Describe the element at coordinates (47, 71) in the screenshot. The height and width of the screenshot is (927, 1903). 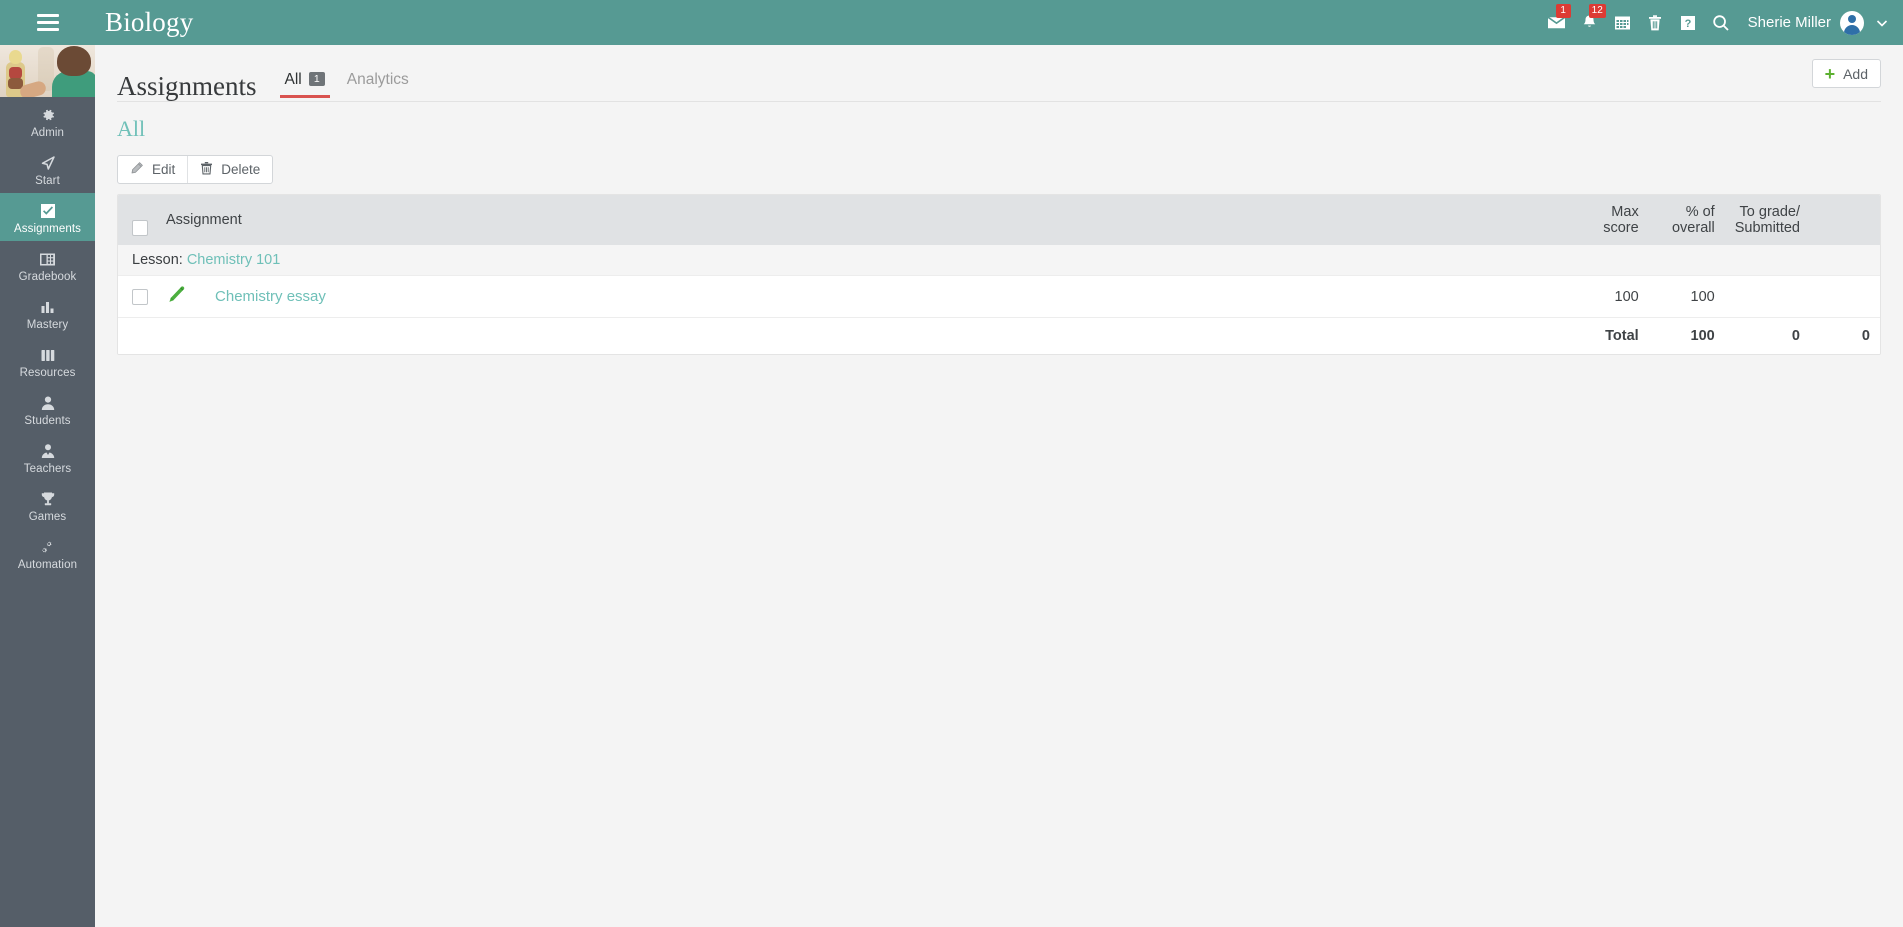
I see `biology-classroom-photo` at that location.